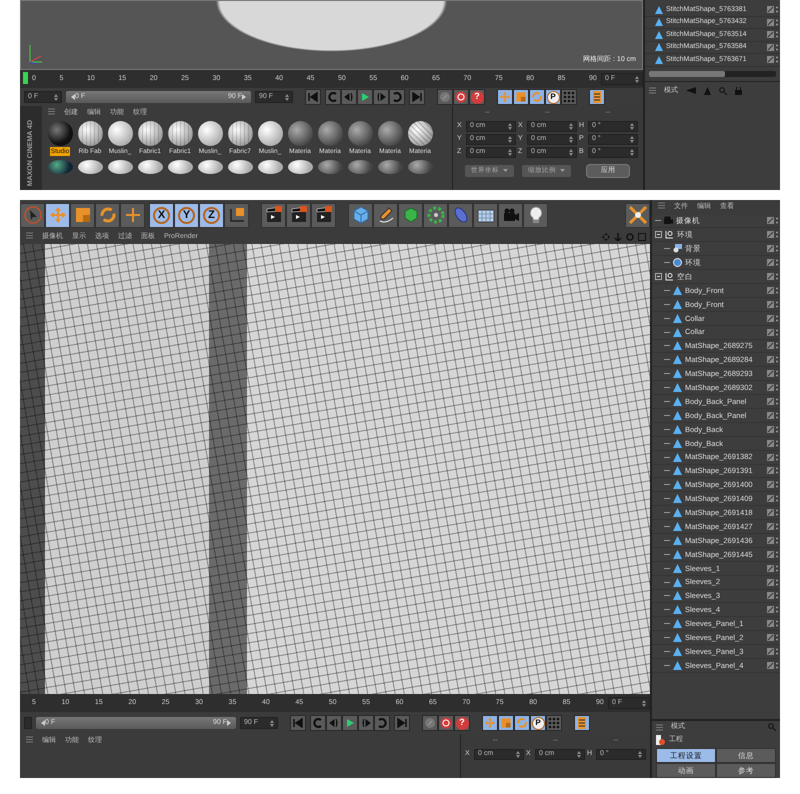  I want to click on axis-lock-button: X, so click(161, 215).